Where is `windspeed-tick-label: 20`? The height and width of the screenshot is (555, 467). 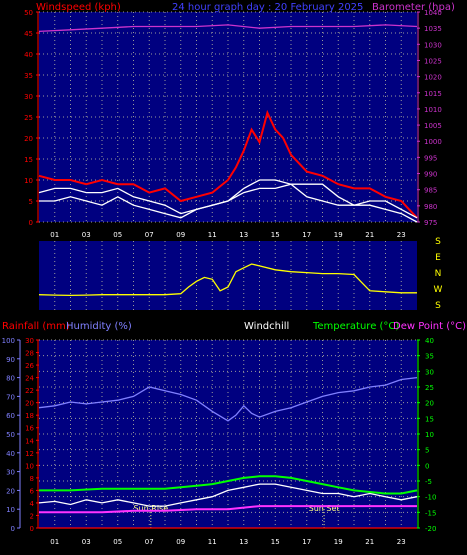 windspeed-tick-label: 20 is located at coordinates (28, 139).